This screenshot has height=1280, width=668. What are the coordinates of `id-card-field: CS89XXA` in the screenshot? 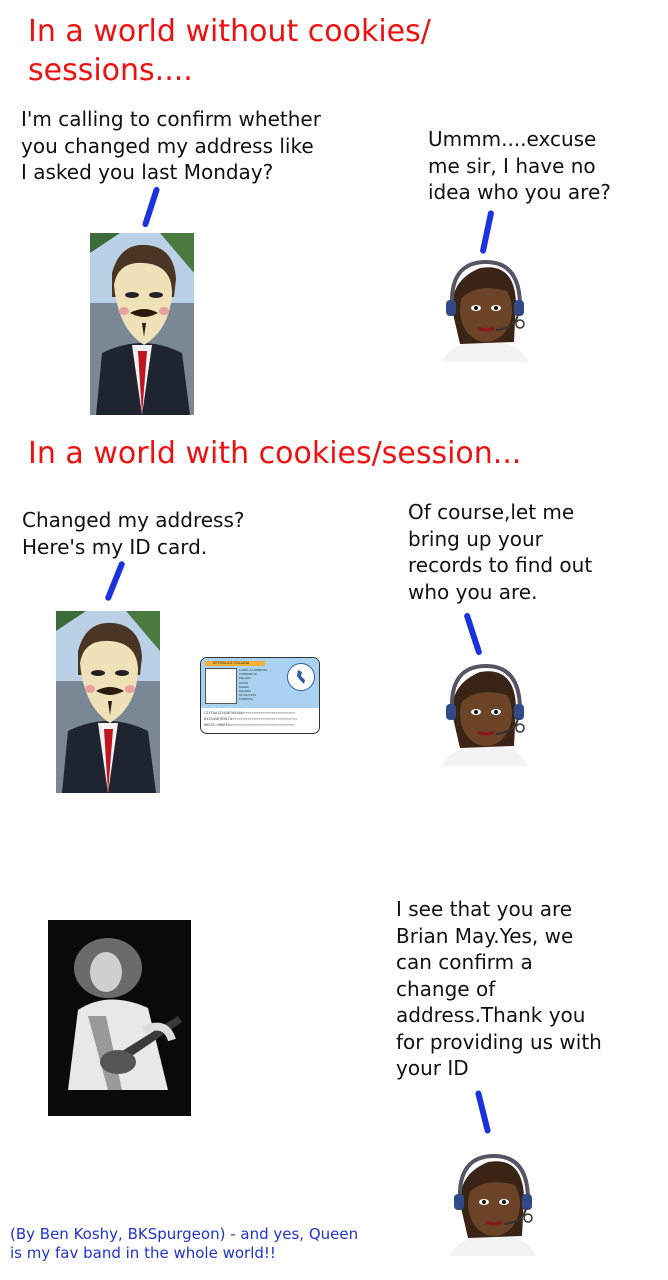 It's located at (246, 699).